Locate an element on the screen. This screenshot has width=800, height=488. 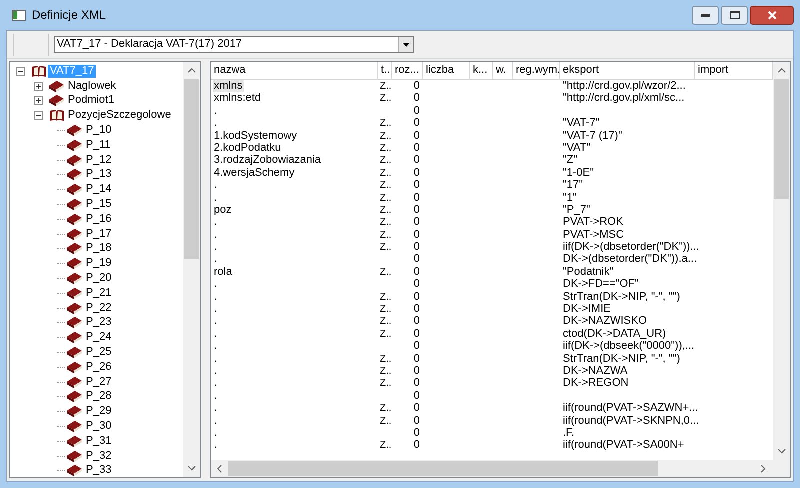
tree-item: Naglowek is located at coordinates (92, 86).